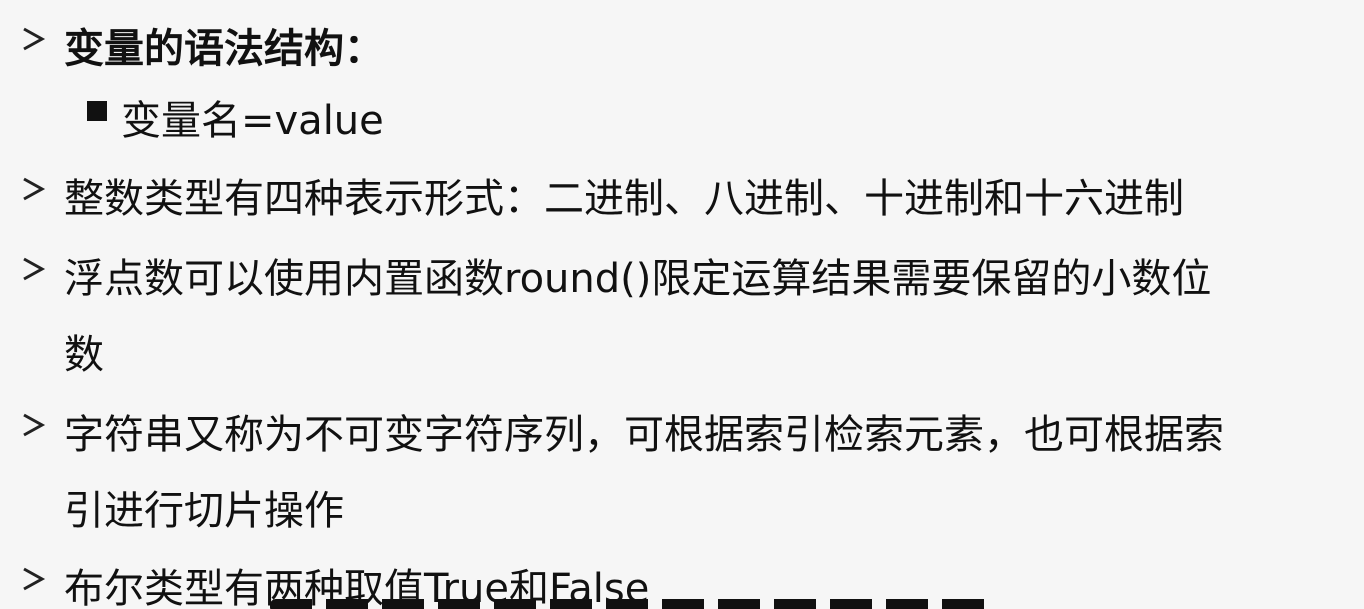 Image resolution: width=1364 pixels, height=609 pixels. I want to click on cutoff-overlay-text, so click(630, 602).